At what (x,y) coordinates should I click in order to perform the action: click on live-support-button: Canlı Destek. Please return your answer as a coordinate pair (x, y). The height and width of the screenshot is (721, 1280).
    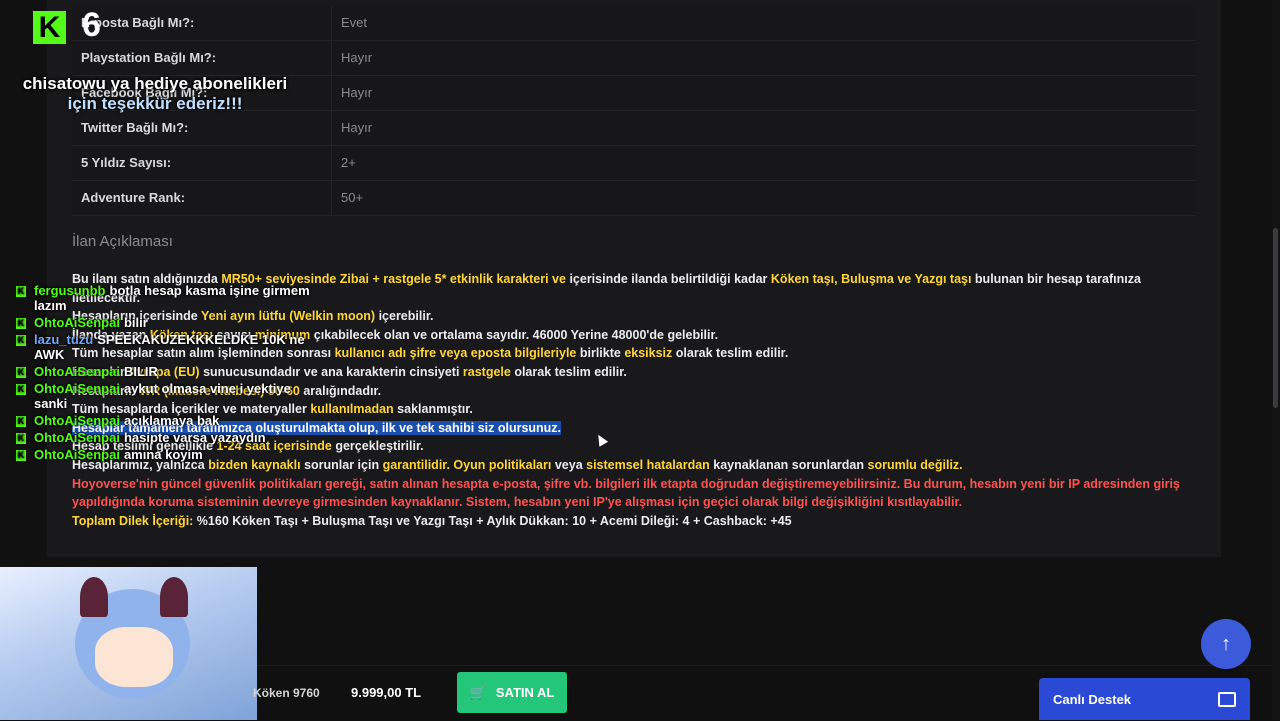
    Looking at the image, I should click on (1144, 699).